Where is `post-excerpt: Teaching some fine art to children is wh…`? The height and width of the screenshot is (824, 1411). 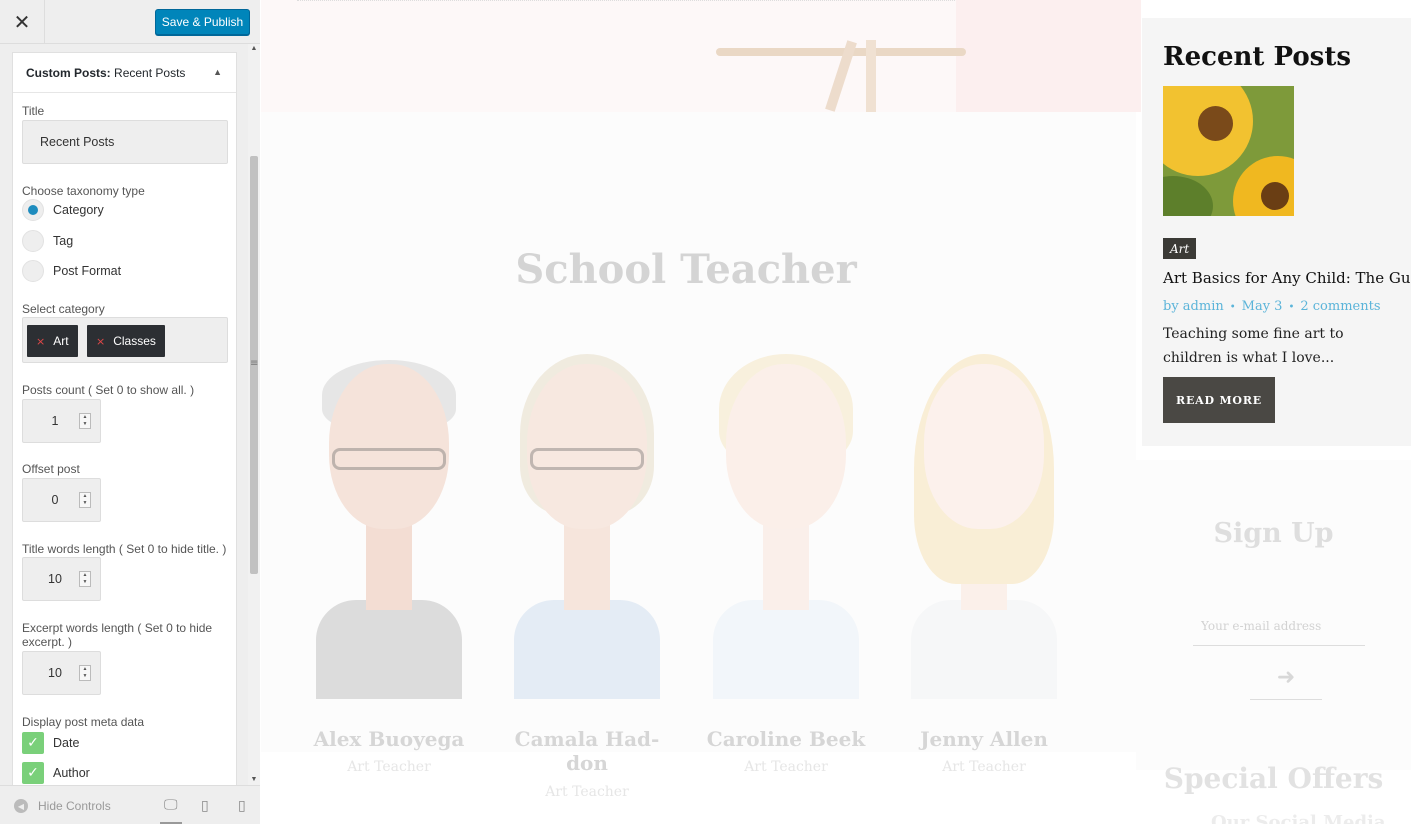
post-excerpt: Teaching some fine art to children is wh… is located at coordinates (1253, 346).